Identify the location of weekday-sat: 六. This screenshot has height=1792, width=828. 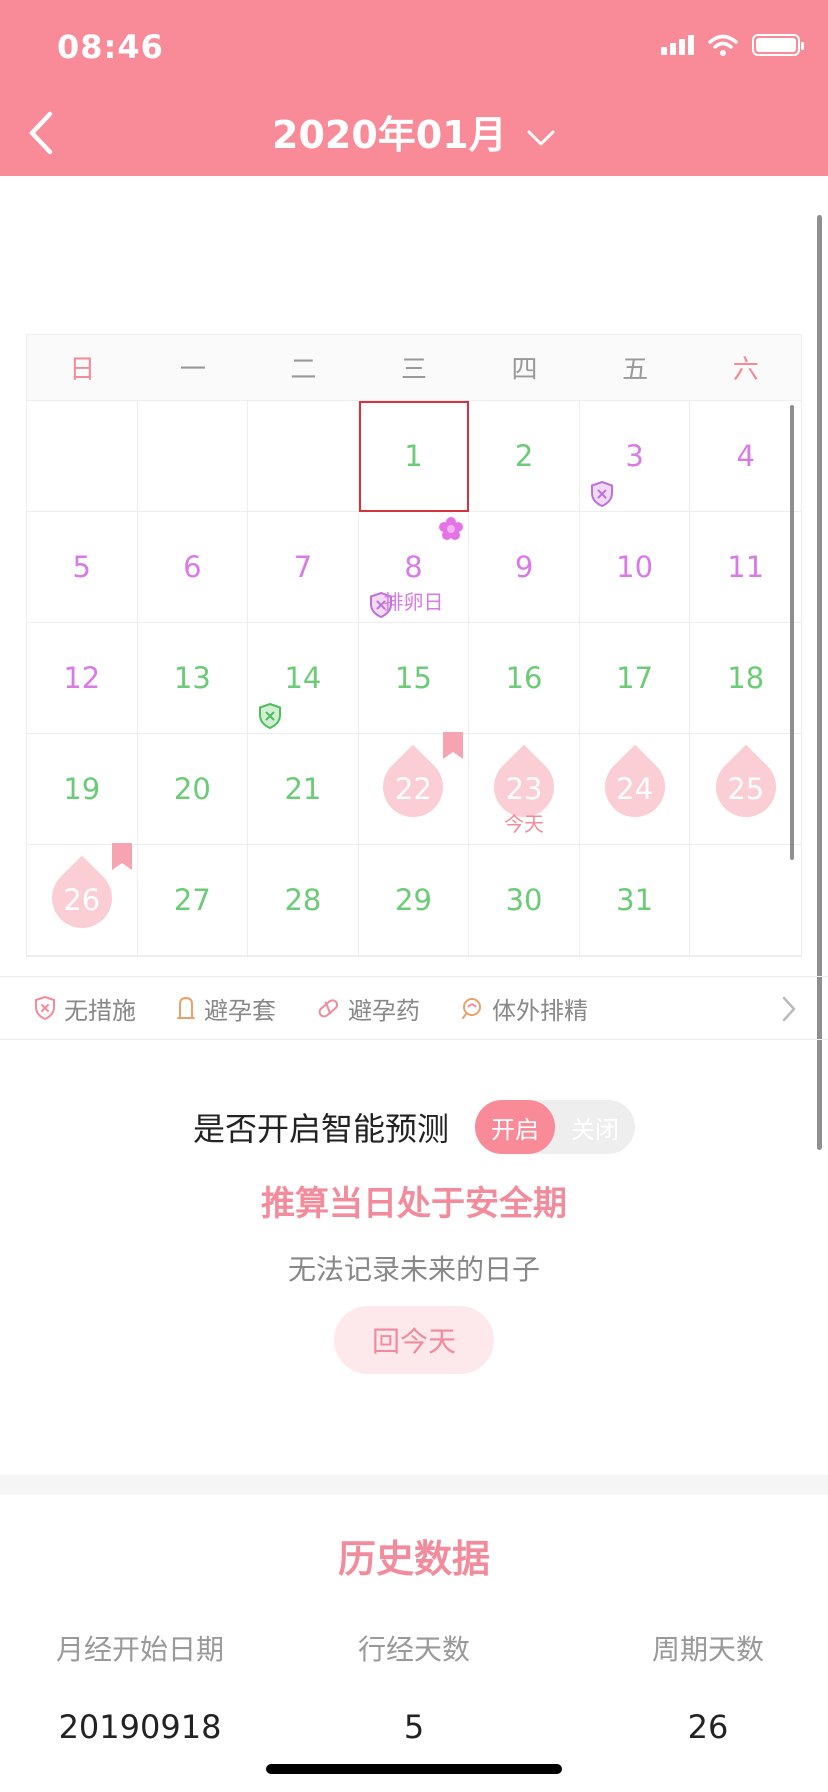
(745, 370).